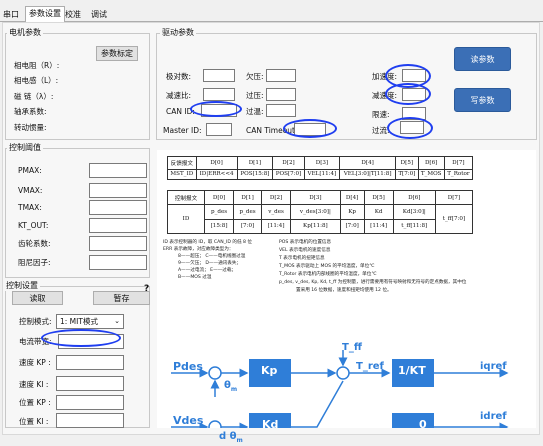 The image size is (543, 446). Describe the element at coordinates (212, 256) in the screenshot. I see `note-left-2: 8——超压； C——电机线圈过温` at that location.